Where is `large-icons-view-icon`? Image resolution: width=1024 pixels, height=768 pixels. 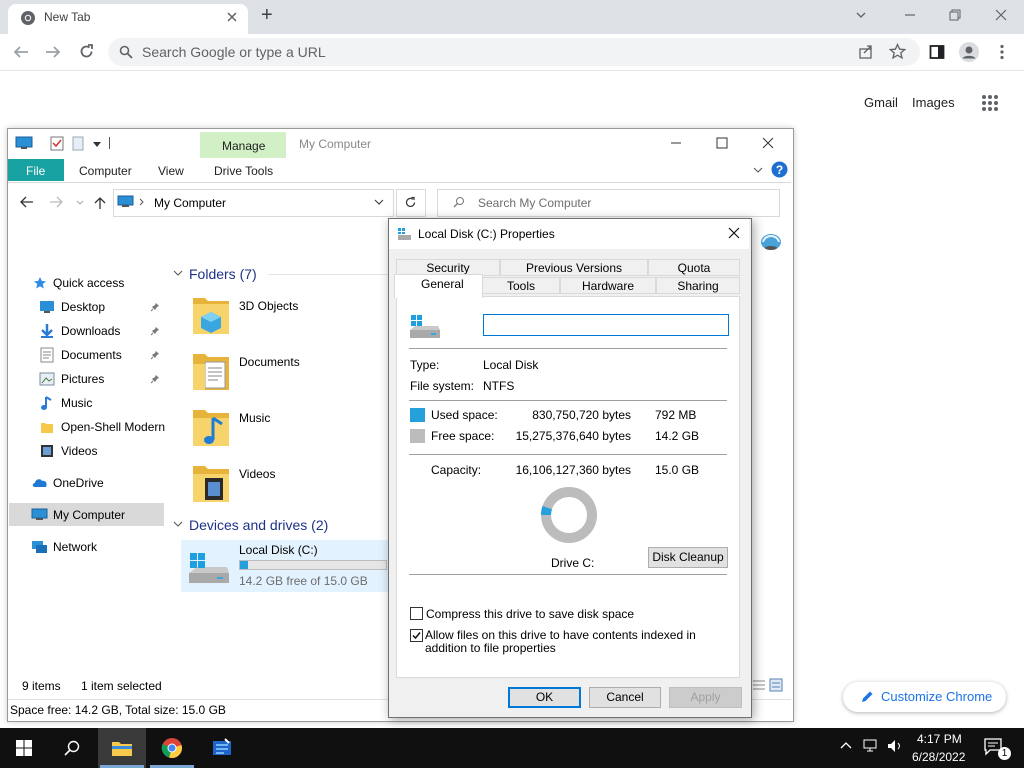 large-icons-view-icon is located at coordinates (776, 685).